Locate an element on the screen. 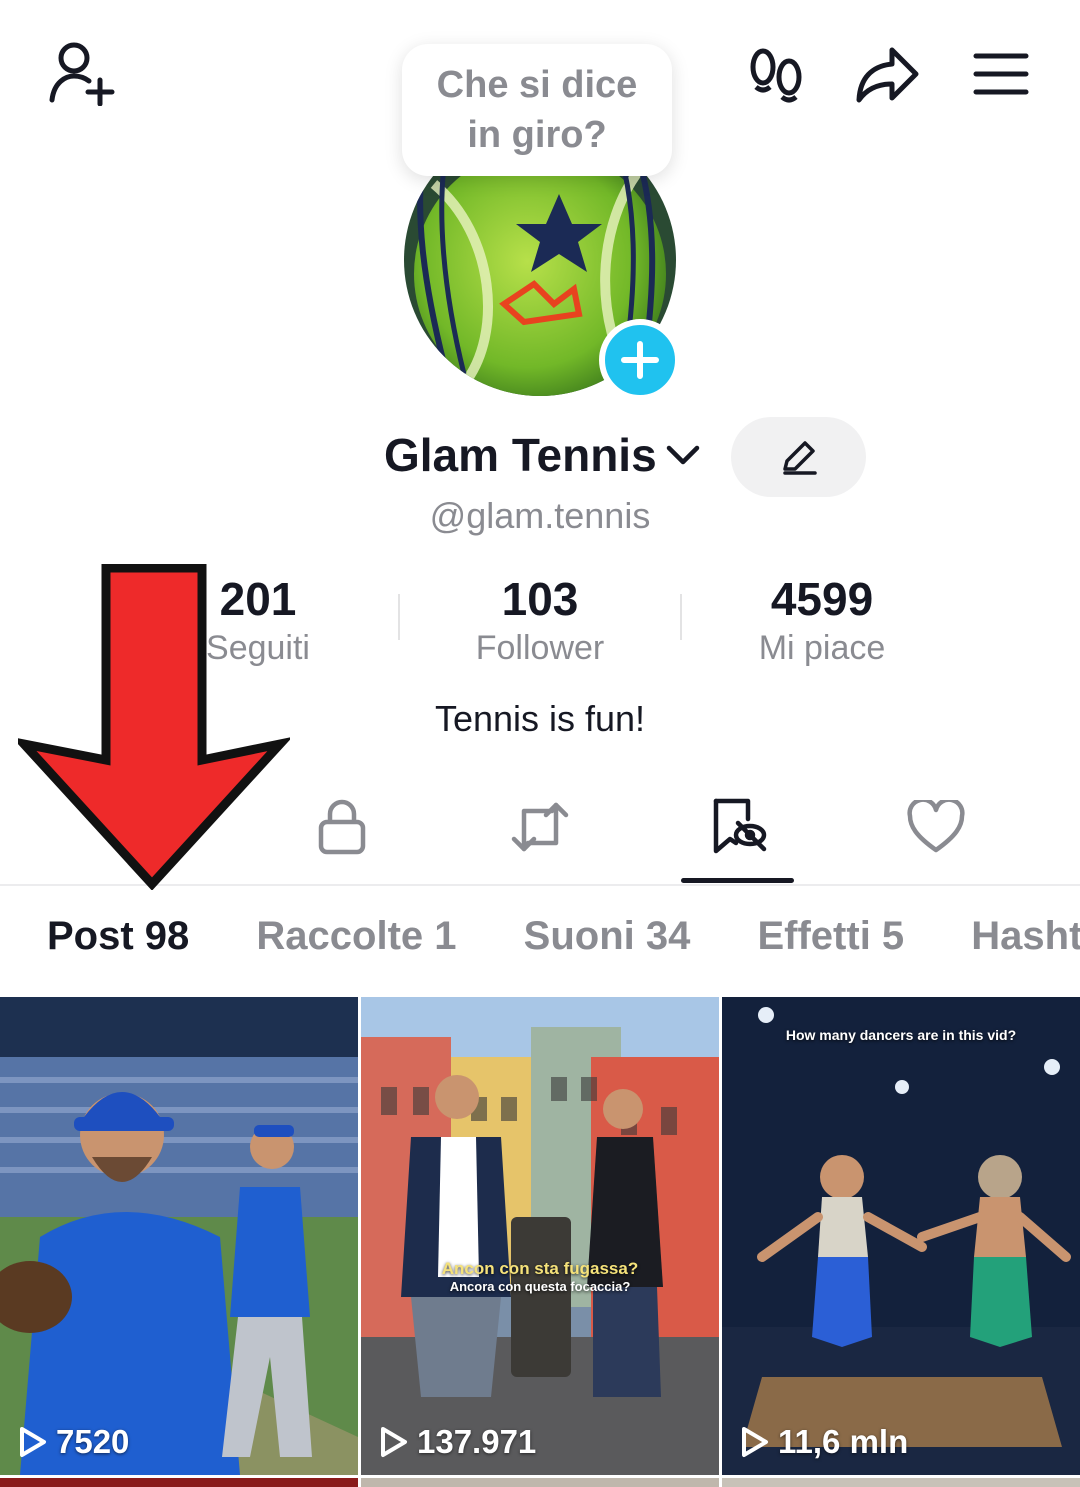  account-switcher: Glam Tennis is located at coordinates (542, 455).